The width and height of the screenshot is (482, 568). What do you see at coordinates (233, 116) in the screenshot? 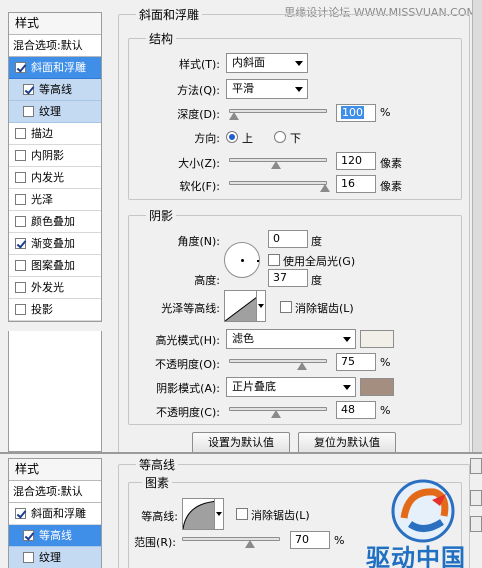
I see `depth-slider-thumb` at bounding box center [233, 116].